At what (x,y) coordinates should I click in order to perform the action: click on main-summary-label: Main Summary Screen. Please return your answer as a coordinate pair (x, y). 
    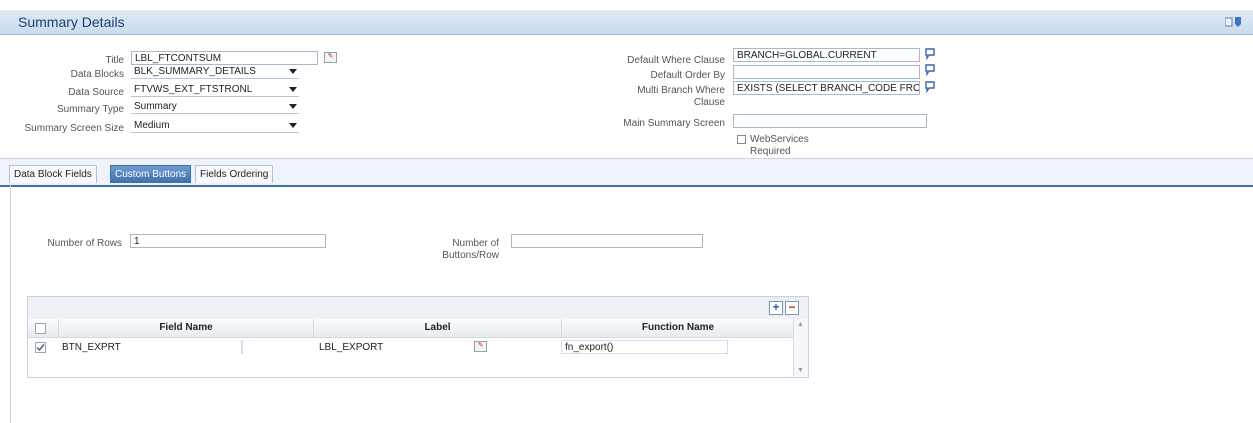
    Looking at the image, I should click on (674, 123).